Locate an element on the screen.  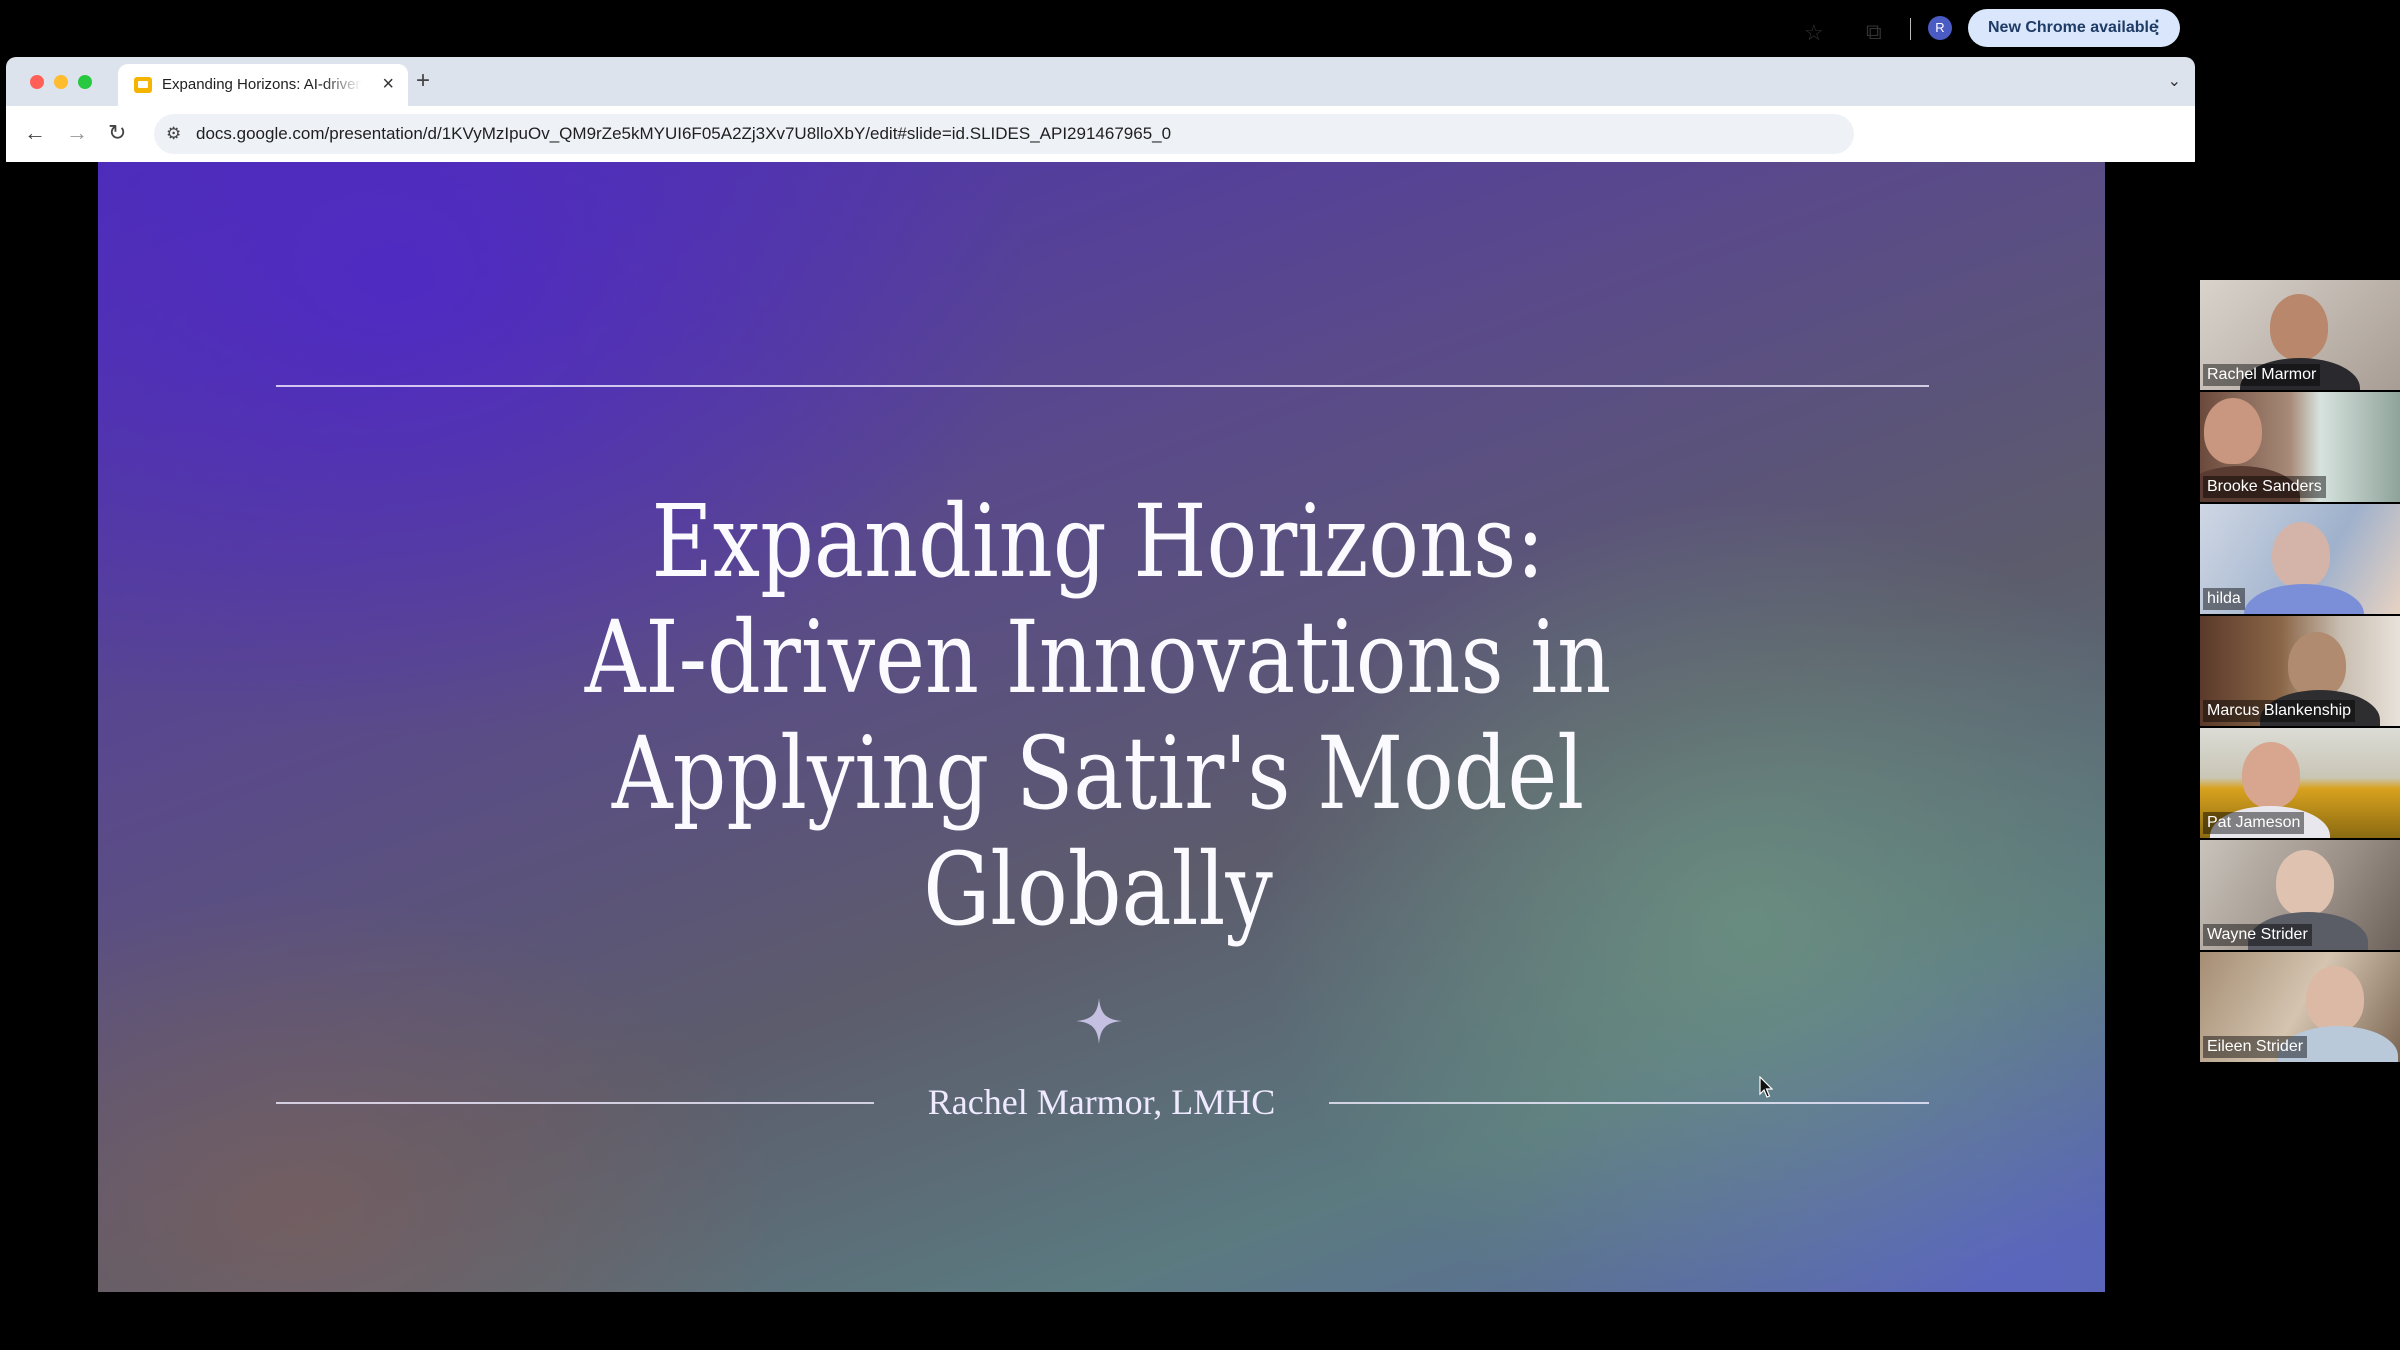
slide-title-line: Applying Satir's Model is located at coordinates (1098, 773).